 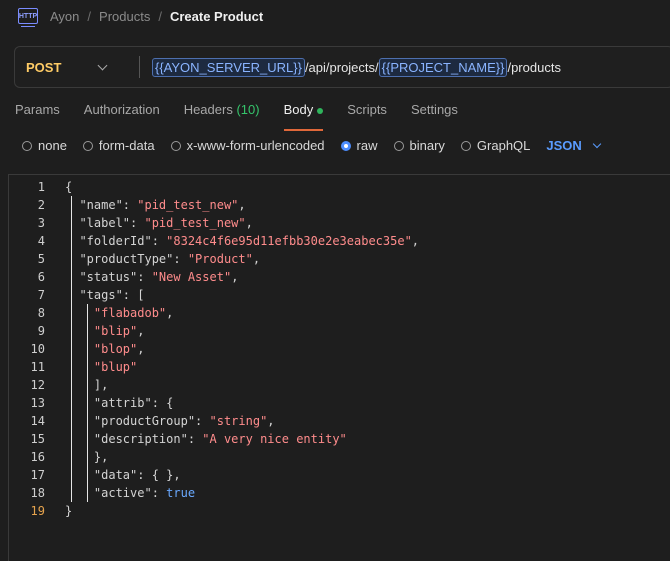 I want to click on code-line: 12 ],, so click(x=339, y=385).